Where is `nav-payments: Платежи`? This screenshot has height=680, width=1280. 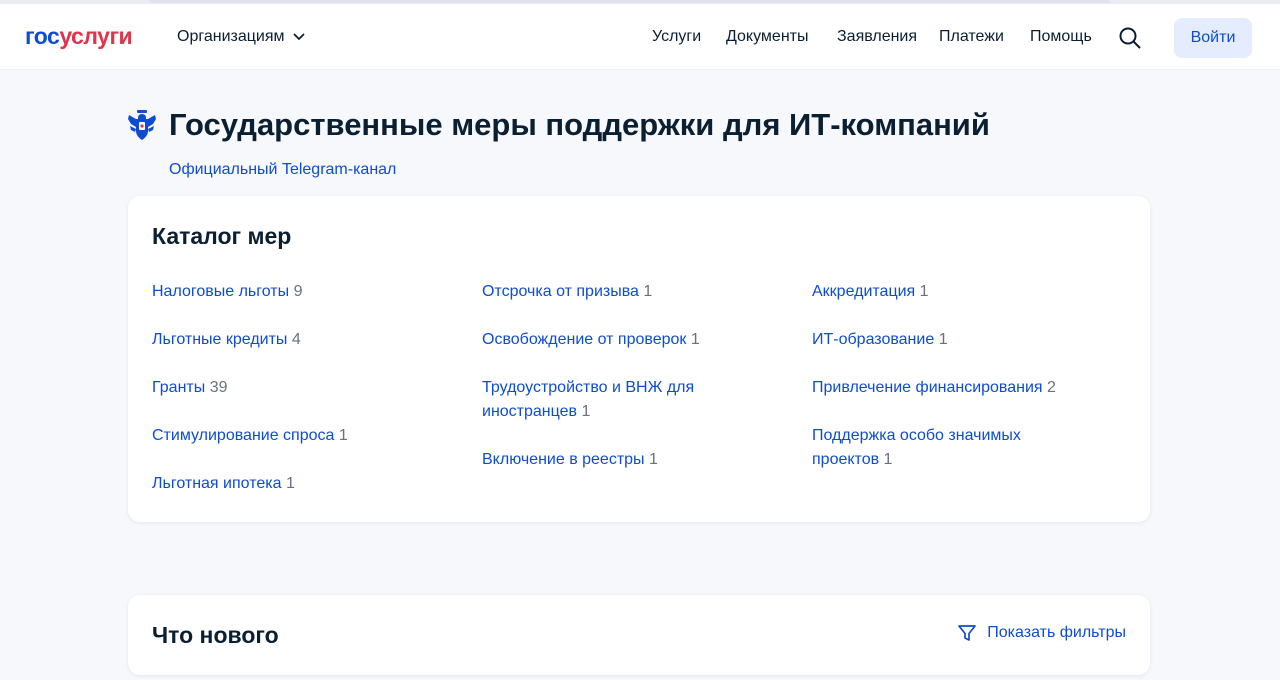 nav-payments: Платежи is located at coordinates (971, 37).